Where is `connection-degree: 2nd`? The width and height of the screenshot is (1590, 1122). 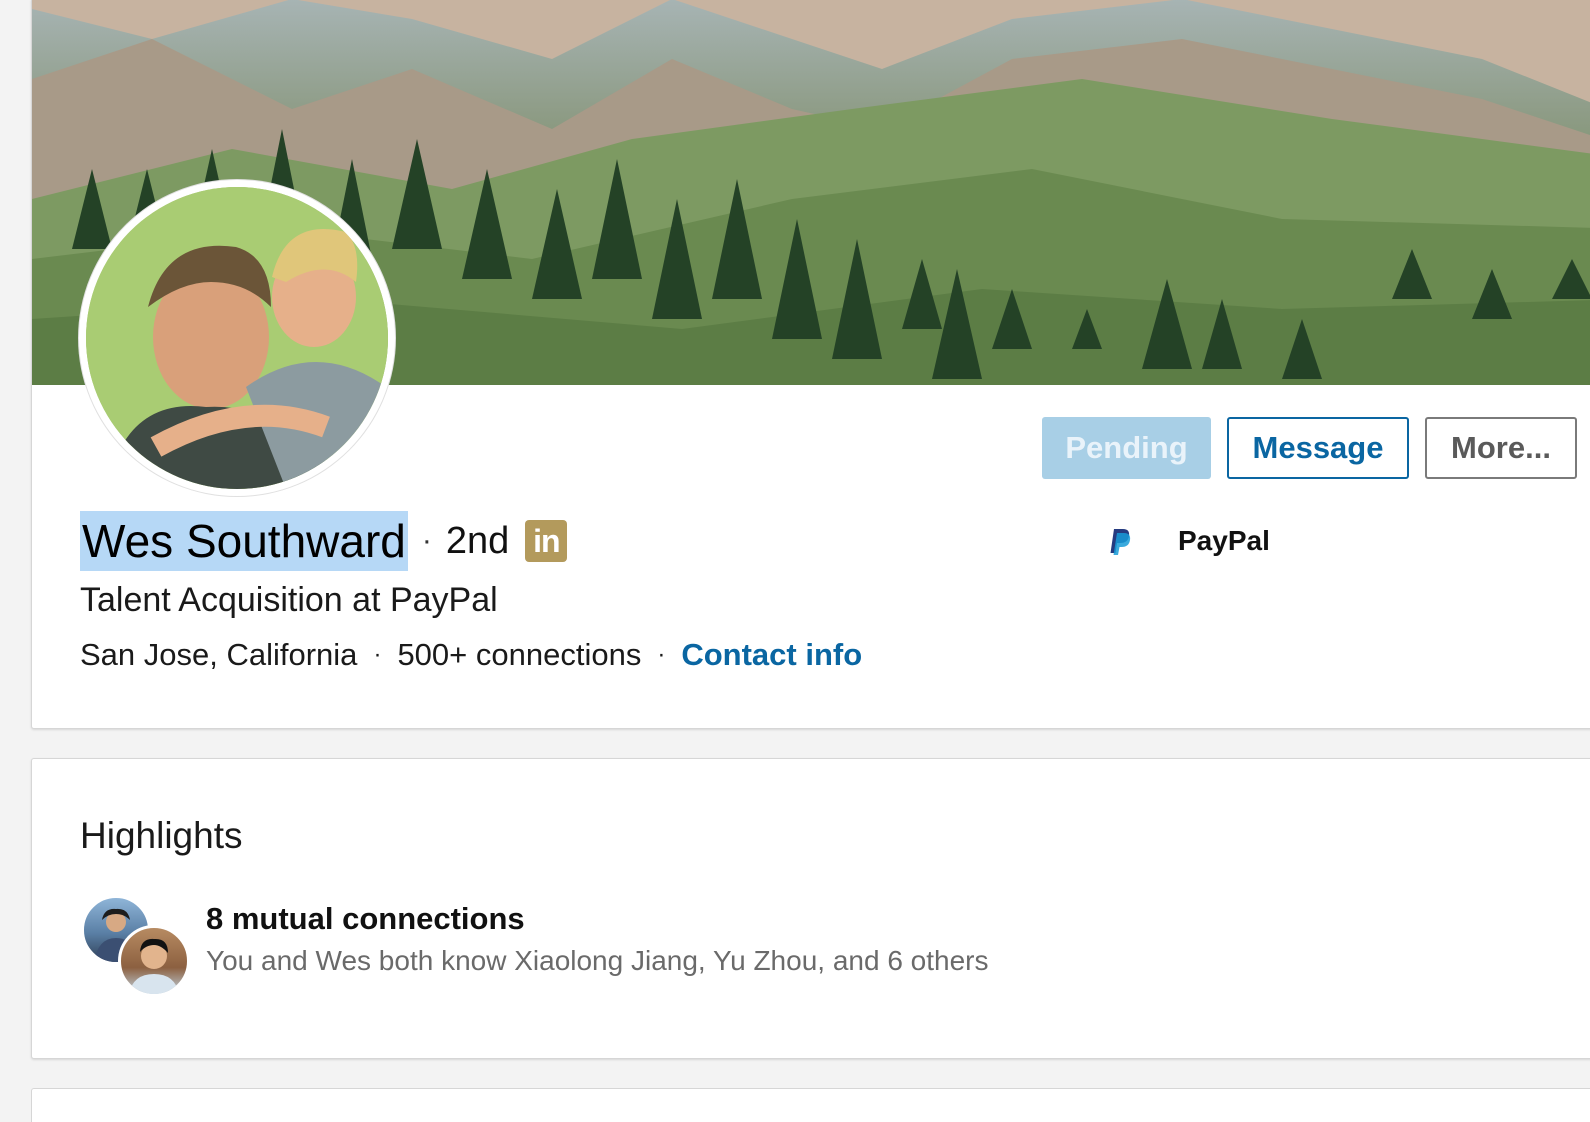
connection-degree: 2nd is located at coordinates (477, 540).